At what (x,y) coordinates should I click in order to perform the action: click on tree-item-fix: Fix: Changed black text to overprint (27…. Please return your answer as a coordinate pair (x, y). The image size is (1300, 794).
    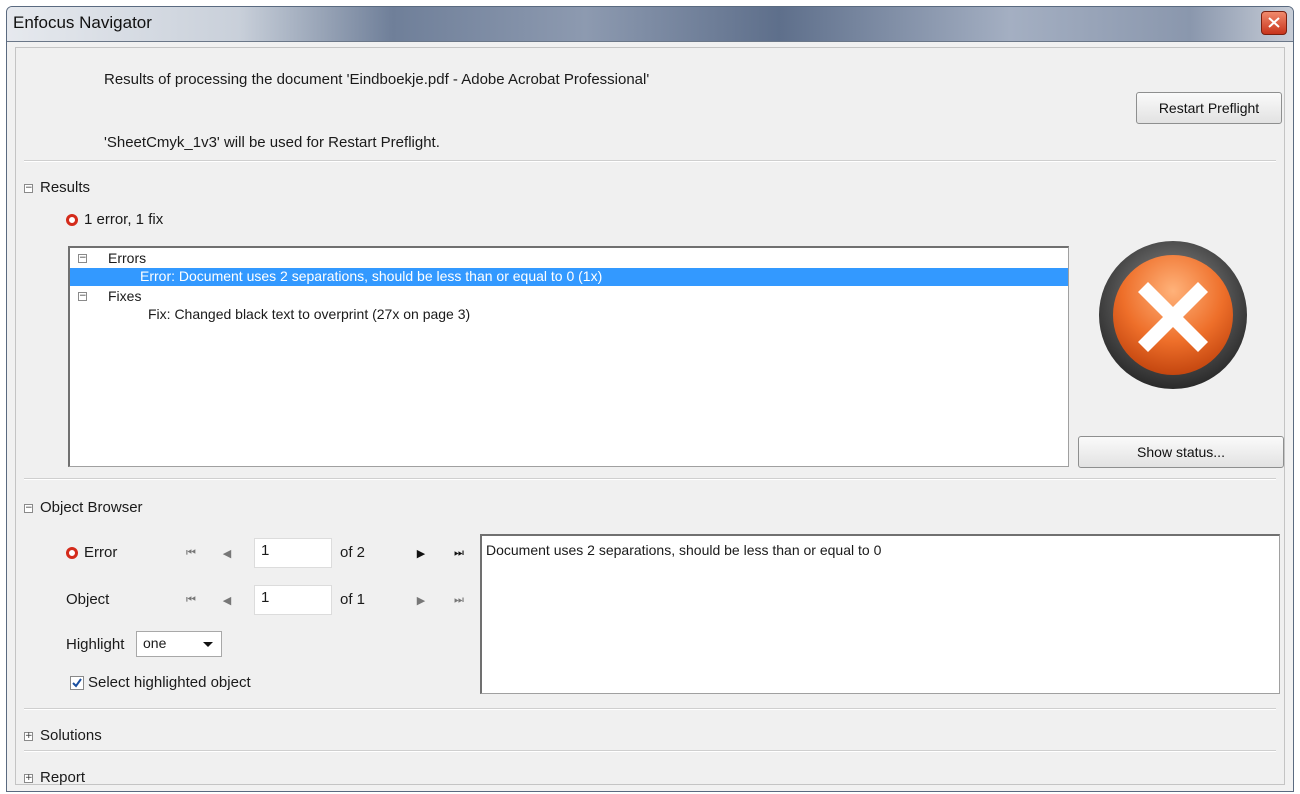
    Looking at the image, I should click on (569, 315).